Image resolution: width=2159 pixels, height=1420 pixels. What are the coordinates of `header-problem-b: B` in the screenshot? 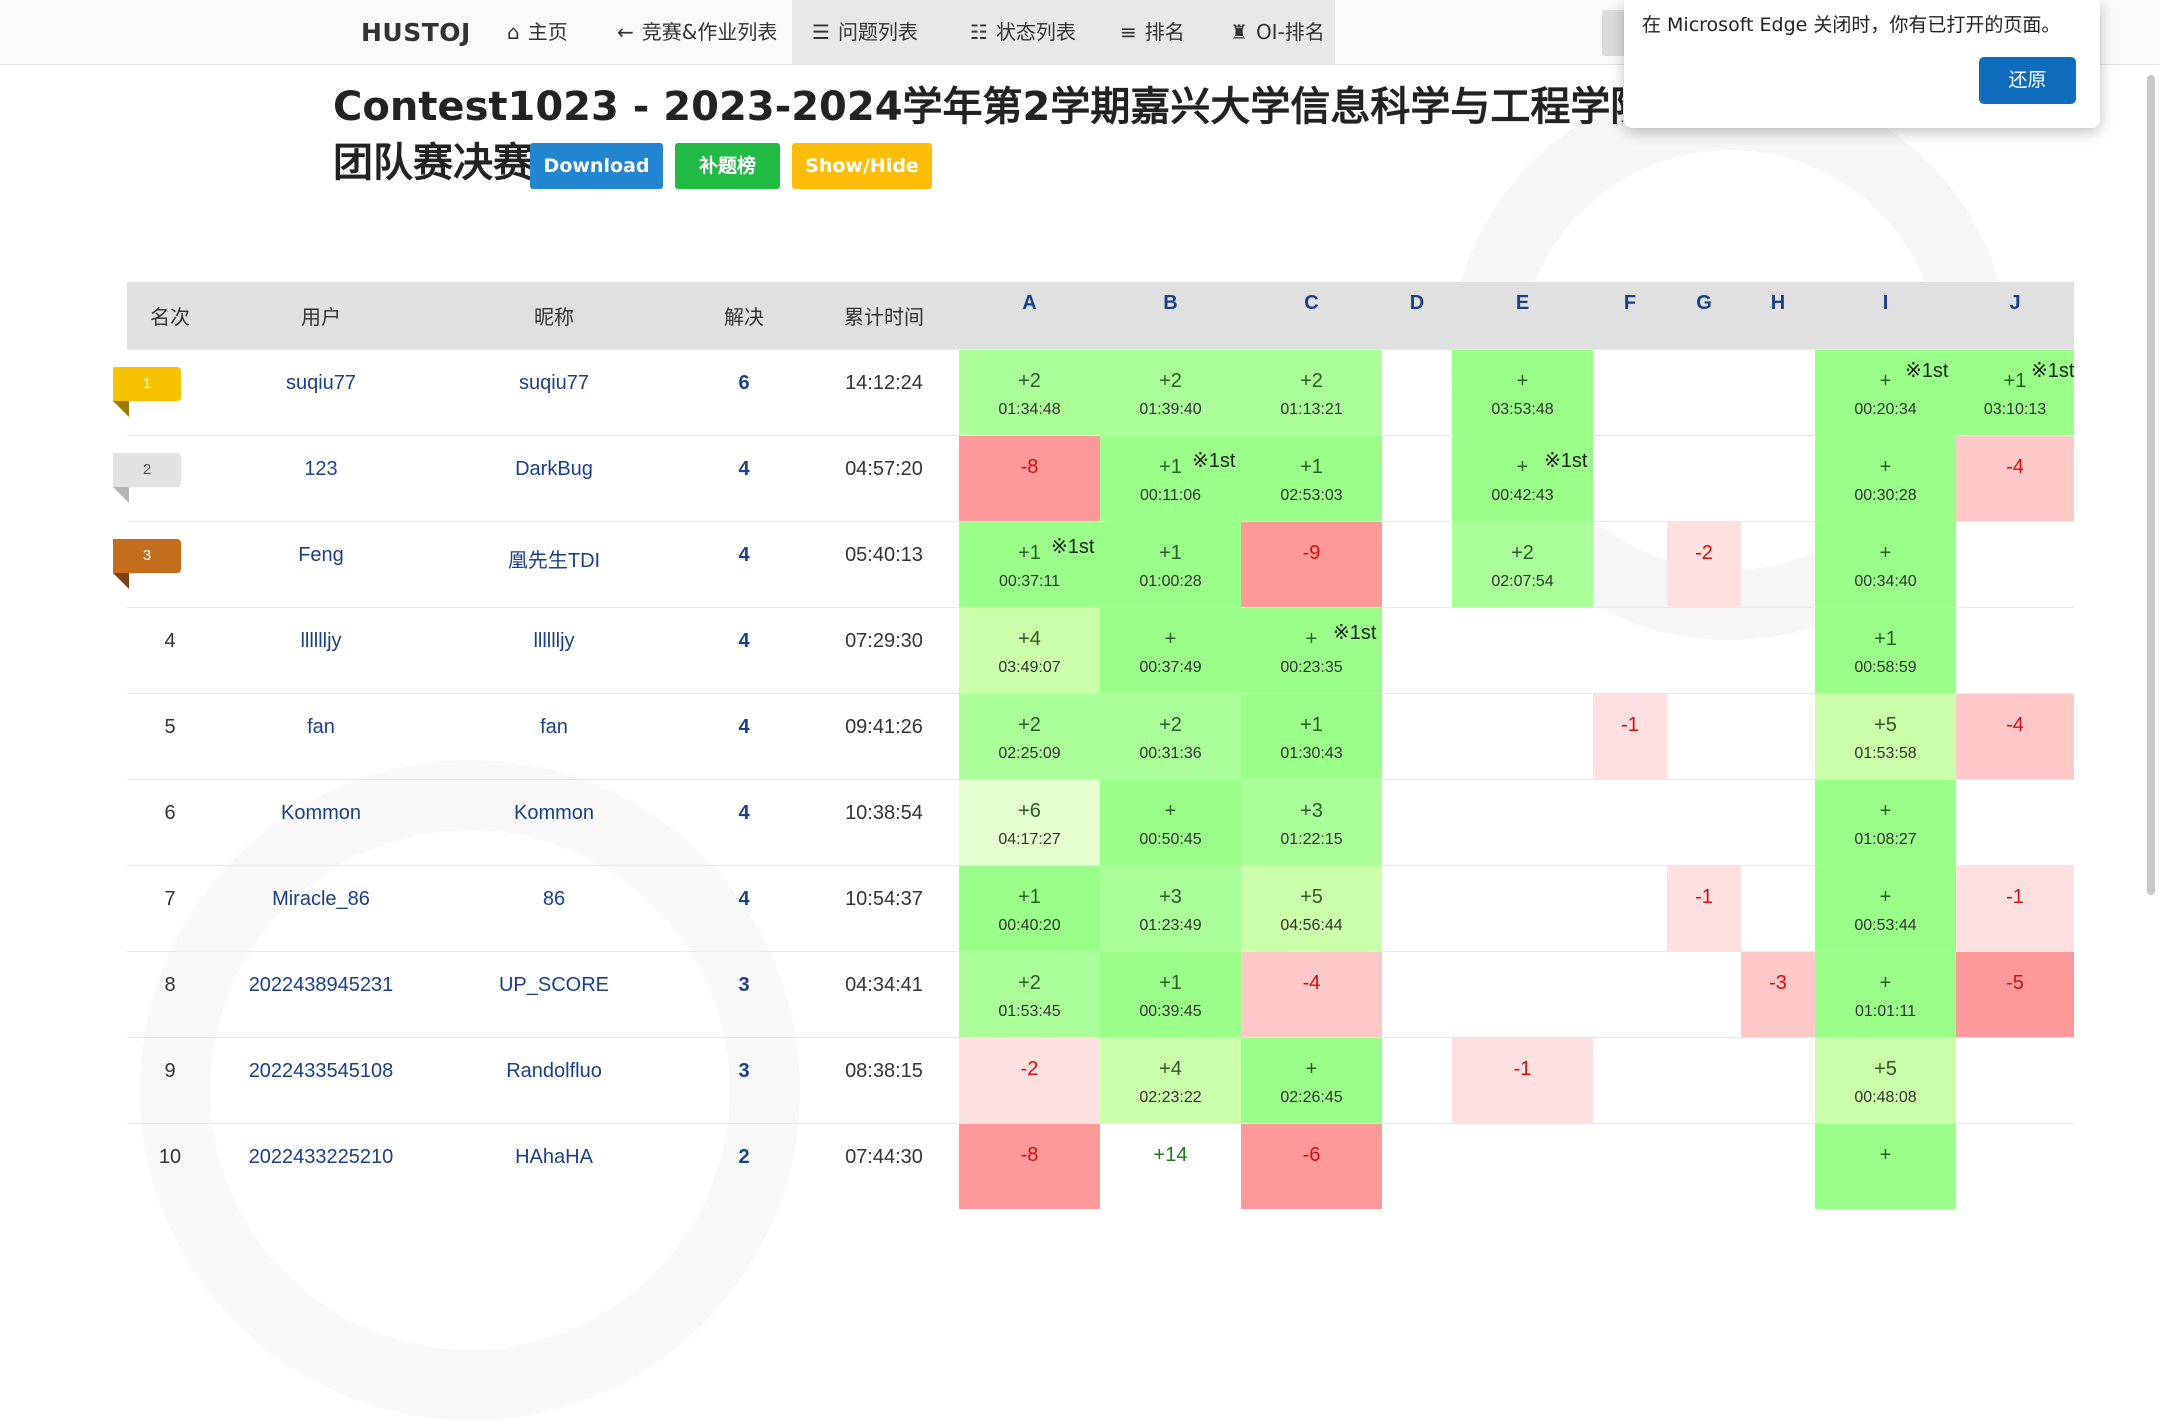 It's located at (1170, 316).